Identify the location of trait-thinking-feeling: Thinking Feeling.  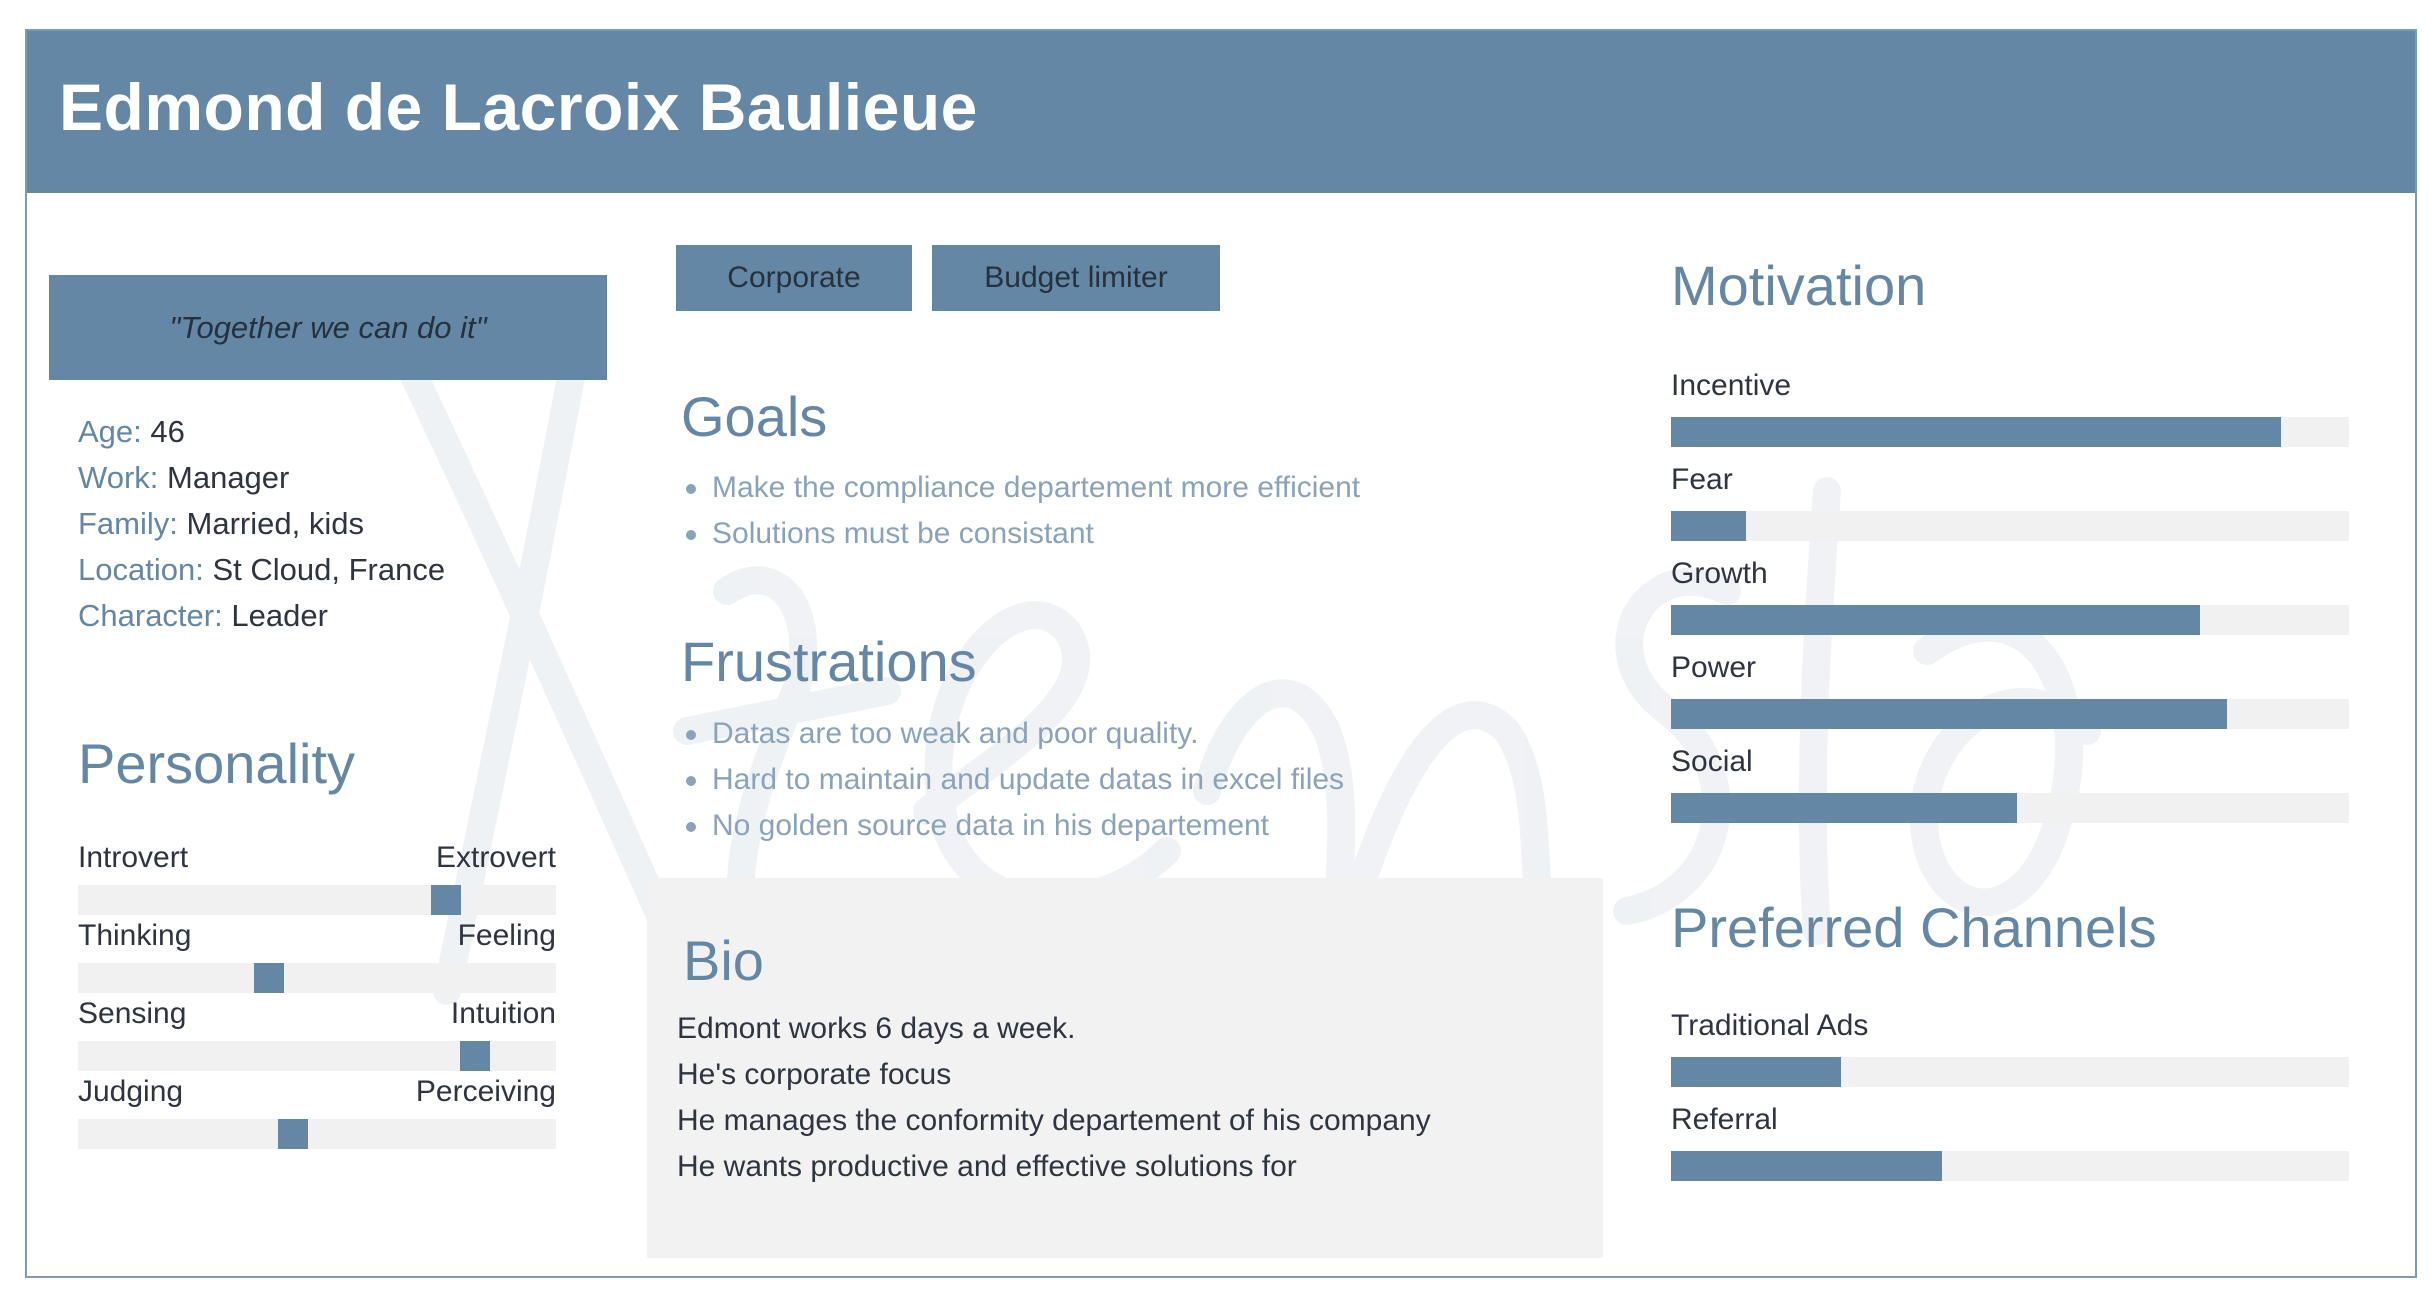
(317, 959).